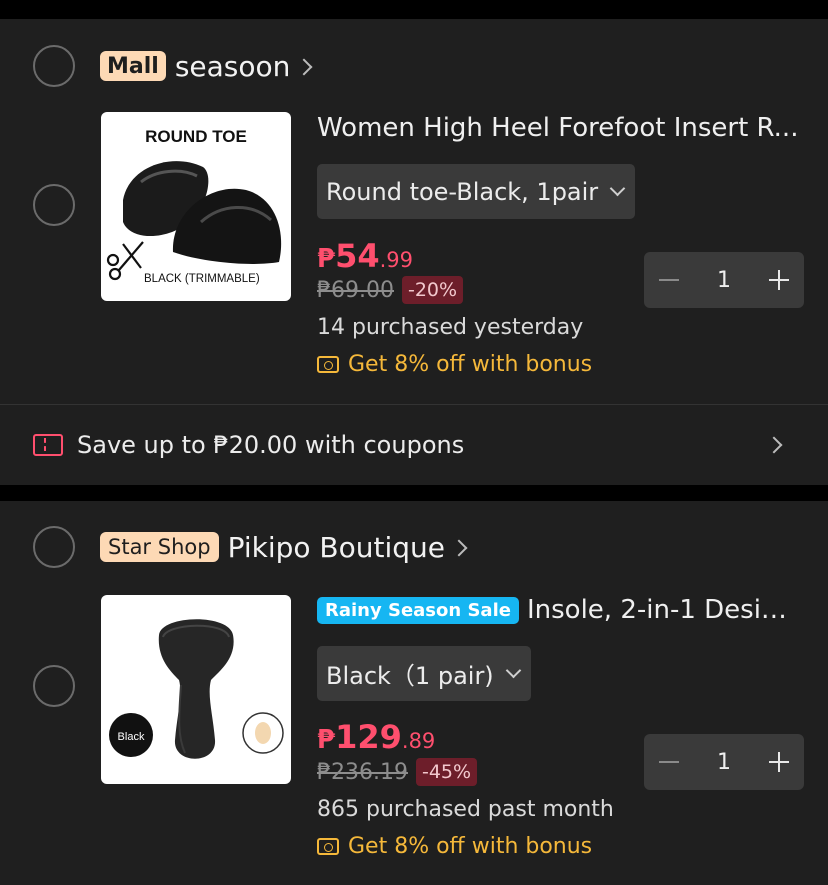 This screenshot has height=885, width=828. I want to click on original-price: ₱69.00, so click(355, 290).